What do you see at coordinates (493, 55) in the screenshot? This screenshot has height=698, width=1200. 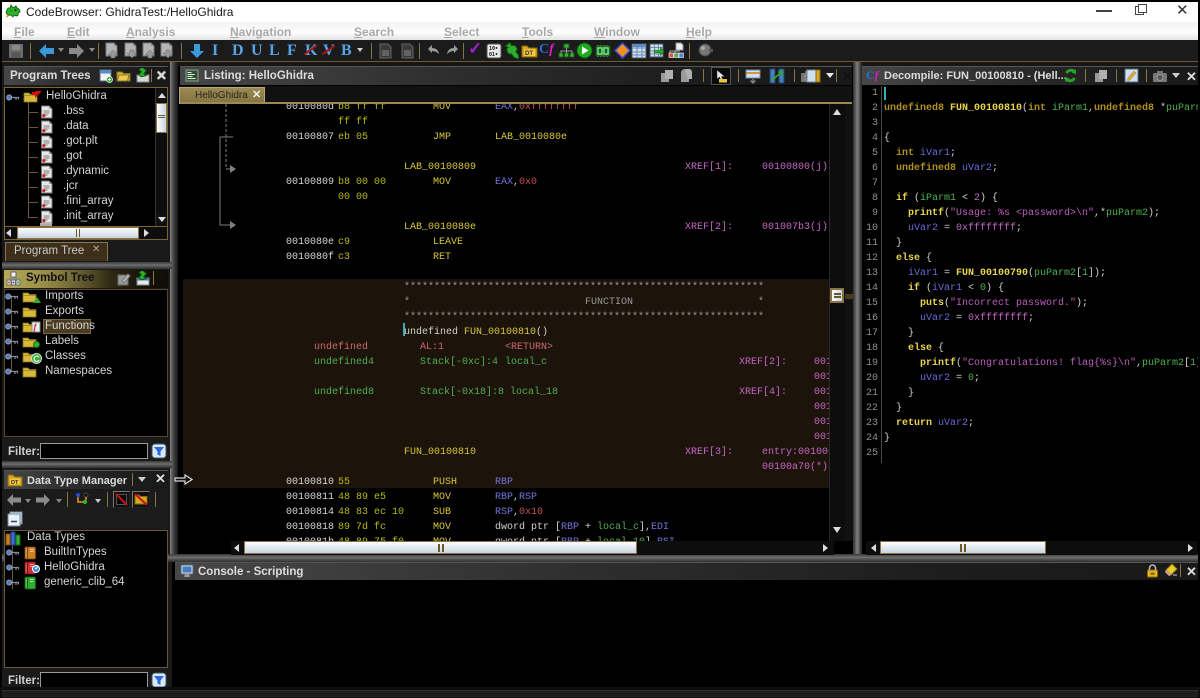 I see `svg-text: 01•` at bounding box center [493, 55].